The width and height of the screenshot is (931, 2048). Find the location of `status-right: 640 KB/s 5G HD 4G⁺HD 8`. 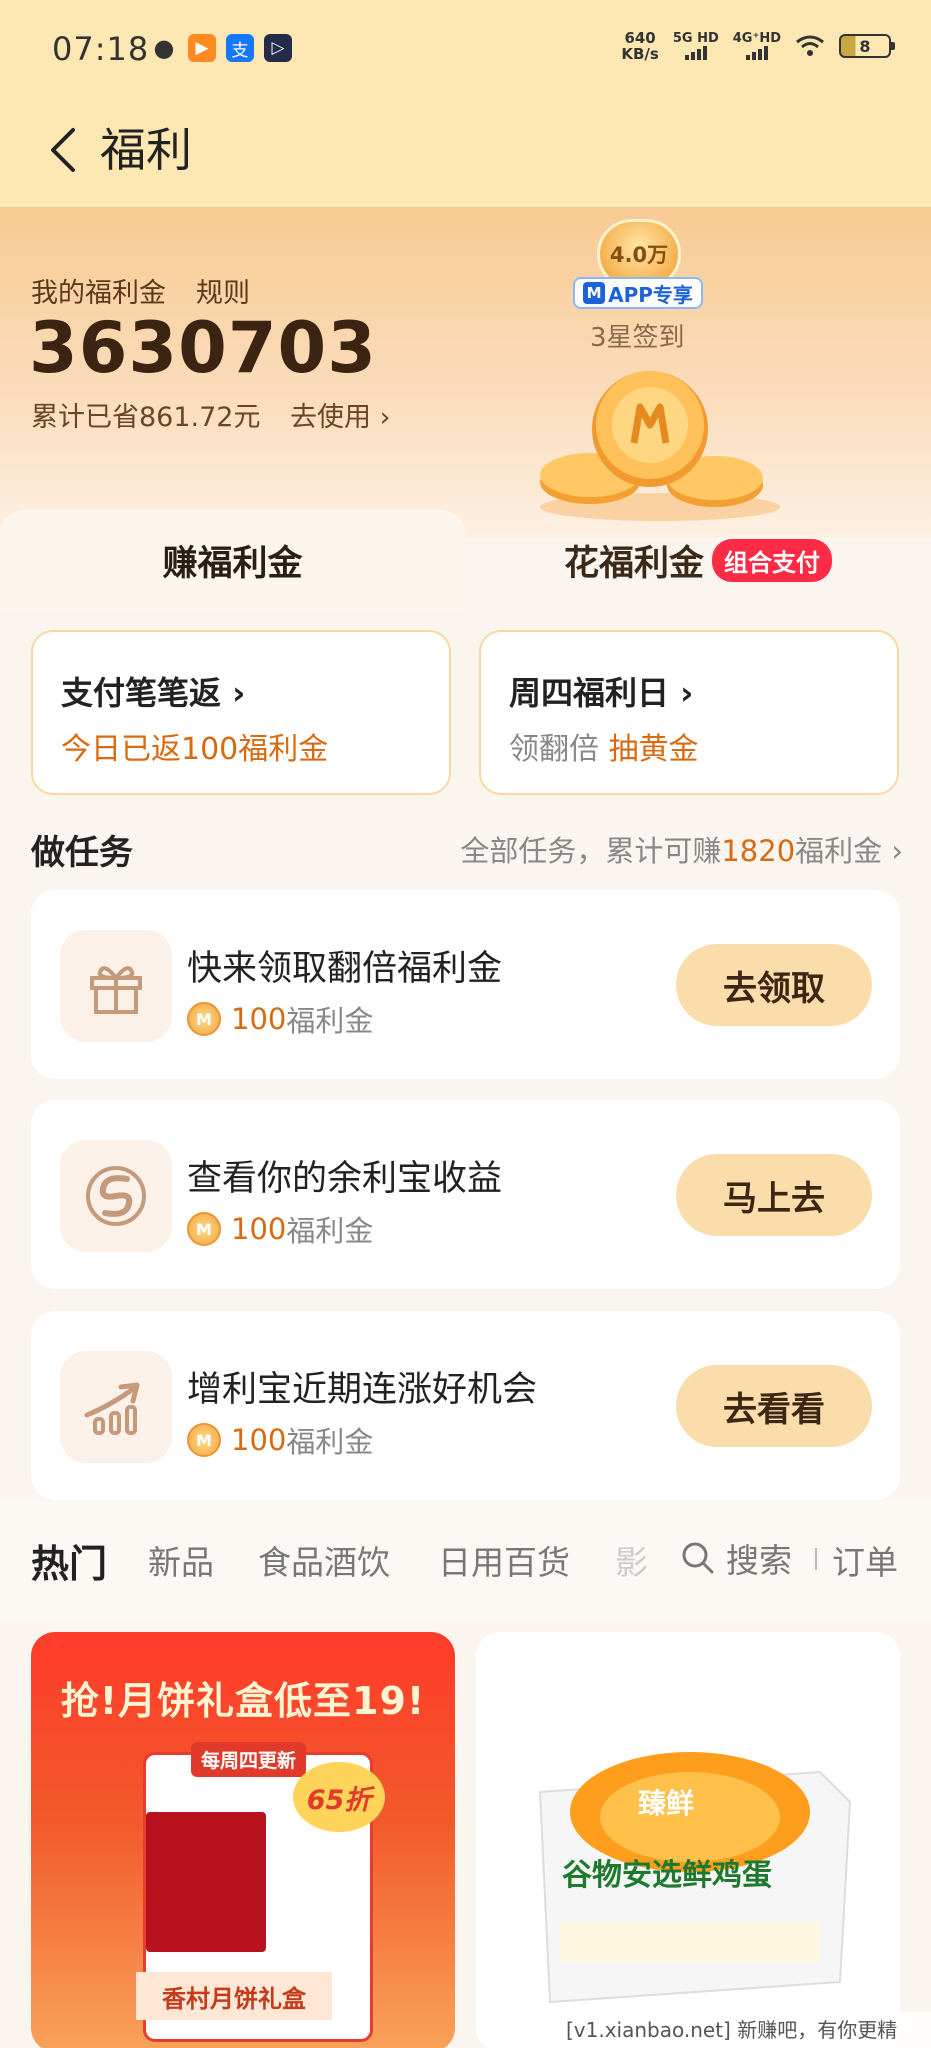

status-right: 640 KB/s 5G HD 4G⁺HD 8 is located at coordinates (758, 46).